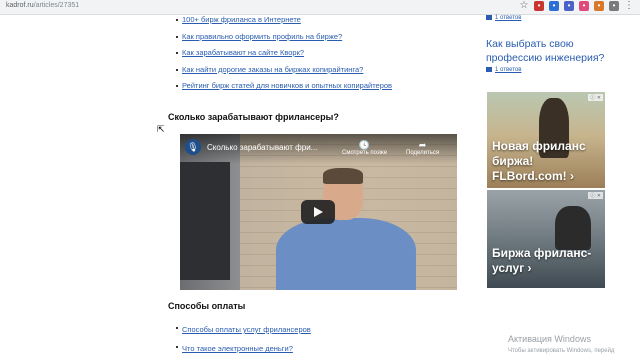 This screenshot has height=360, width=640. Describe the element at coordinates (365, 153) in the screenshot. I see `watch-later-label: Смотреть позже` at that location.